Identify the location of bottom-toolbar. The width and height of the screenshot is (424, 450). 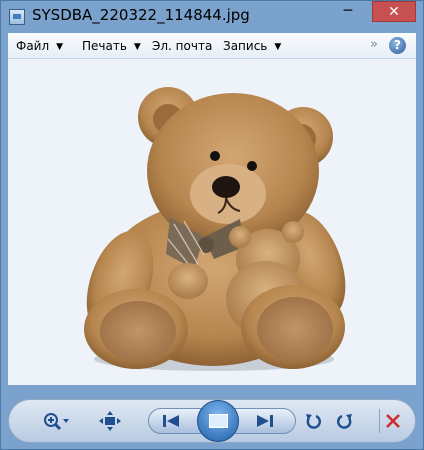
(212, 421).